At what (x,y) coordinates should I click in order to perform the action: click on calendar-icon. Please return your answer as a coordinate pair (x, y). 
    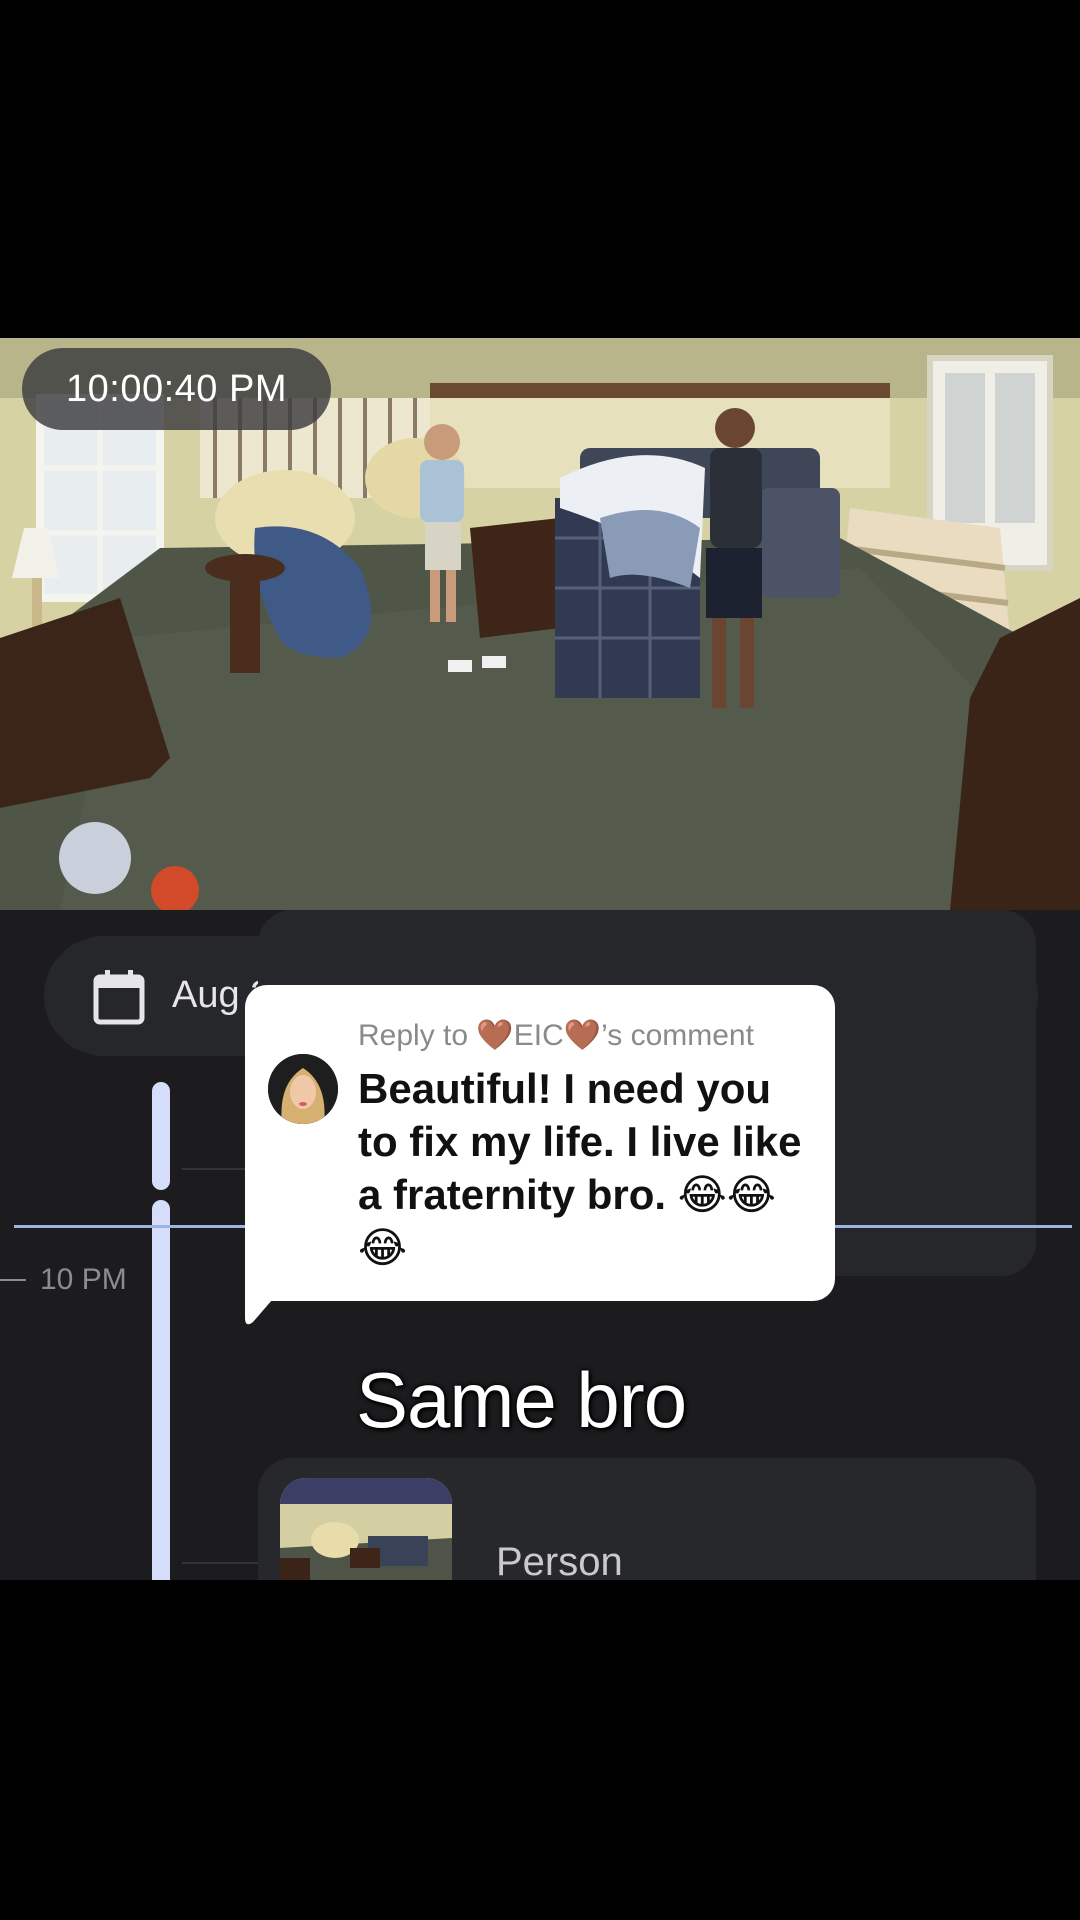
    Looking at the image, I should click on (119, 997).